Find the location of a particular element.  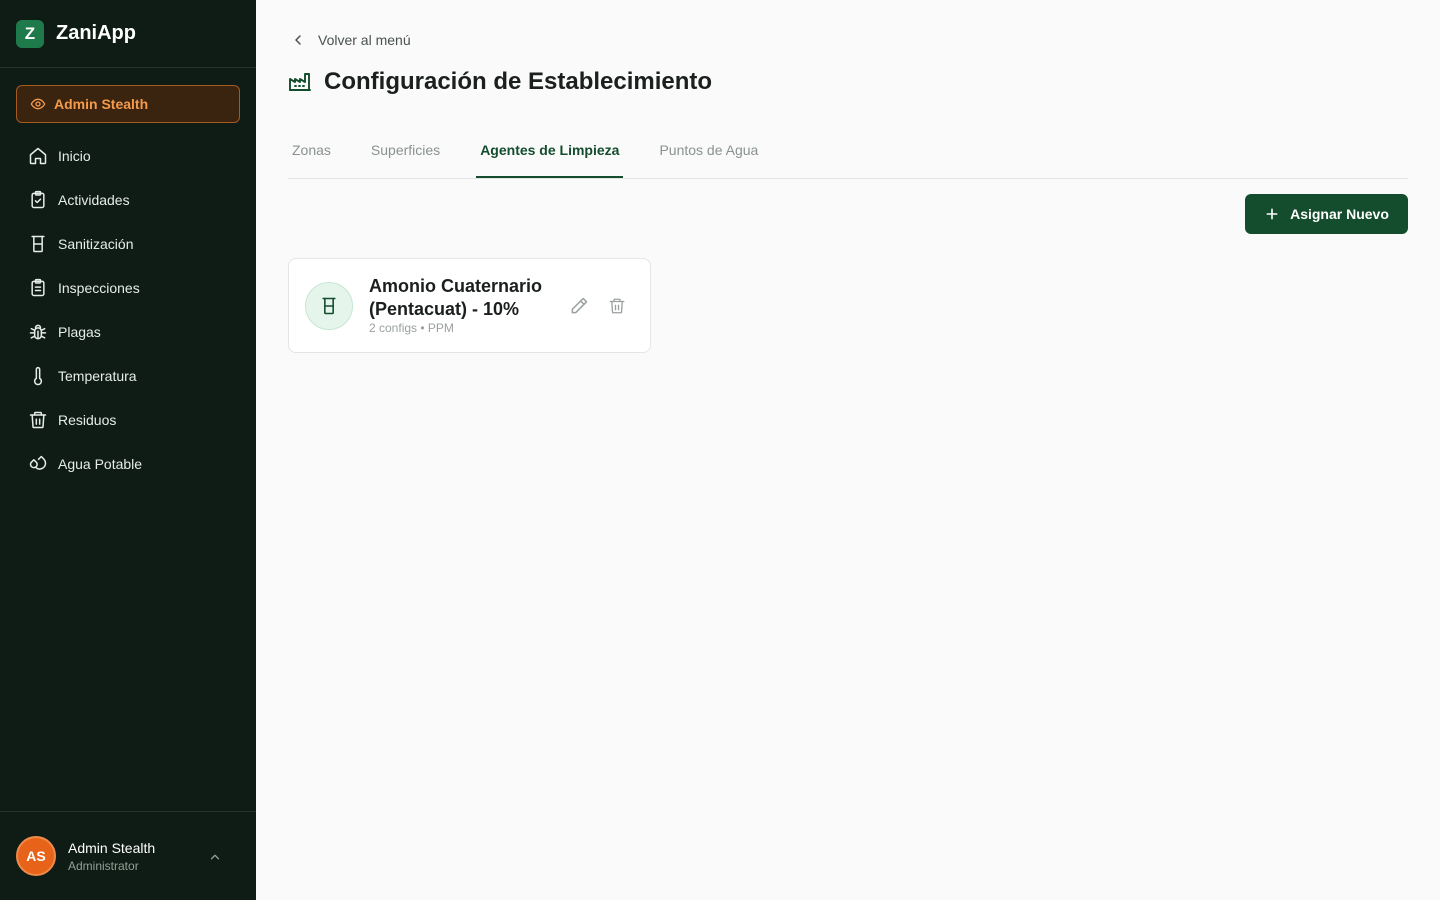

card-title: Amonio Cuaternario (Pentacuat) - 10% is located at coordinates (456, 297).